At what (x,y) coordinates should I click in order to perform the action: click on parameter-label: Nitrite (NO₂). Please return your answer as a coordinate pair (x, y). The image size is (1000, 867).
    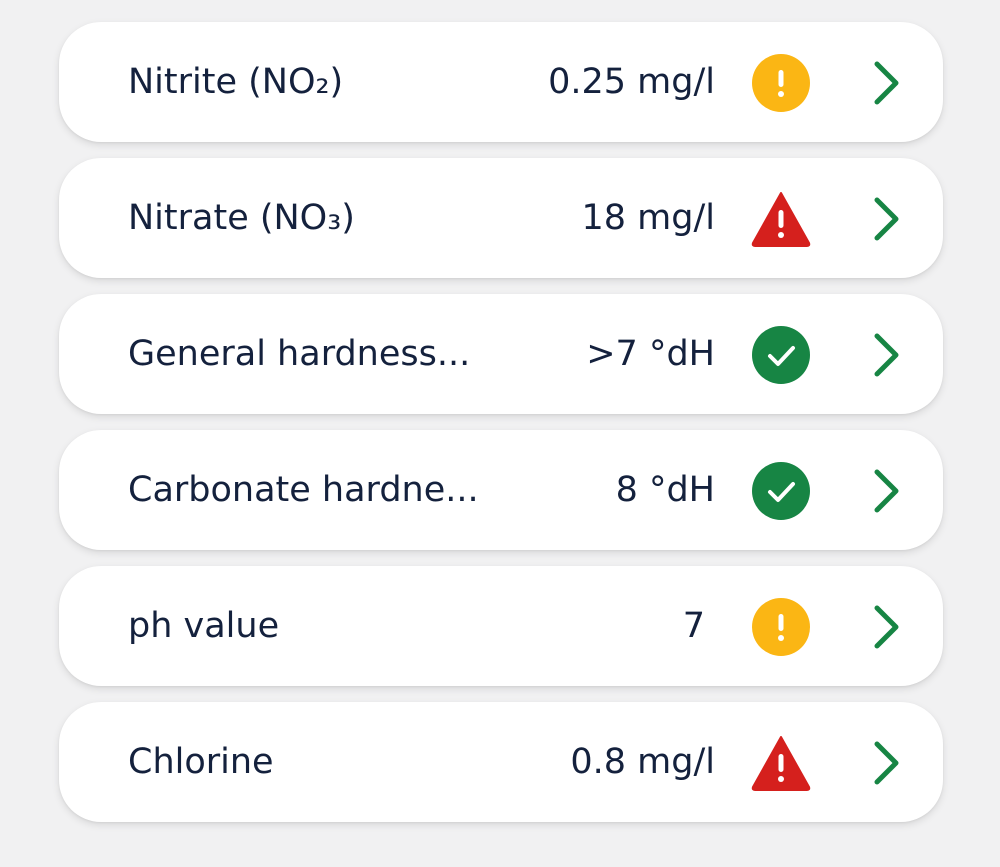
    Looking at the image, I should click on (236, 82).